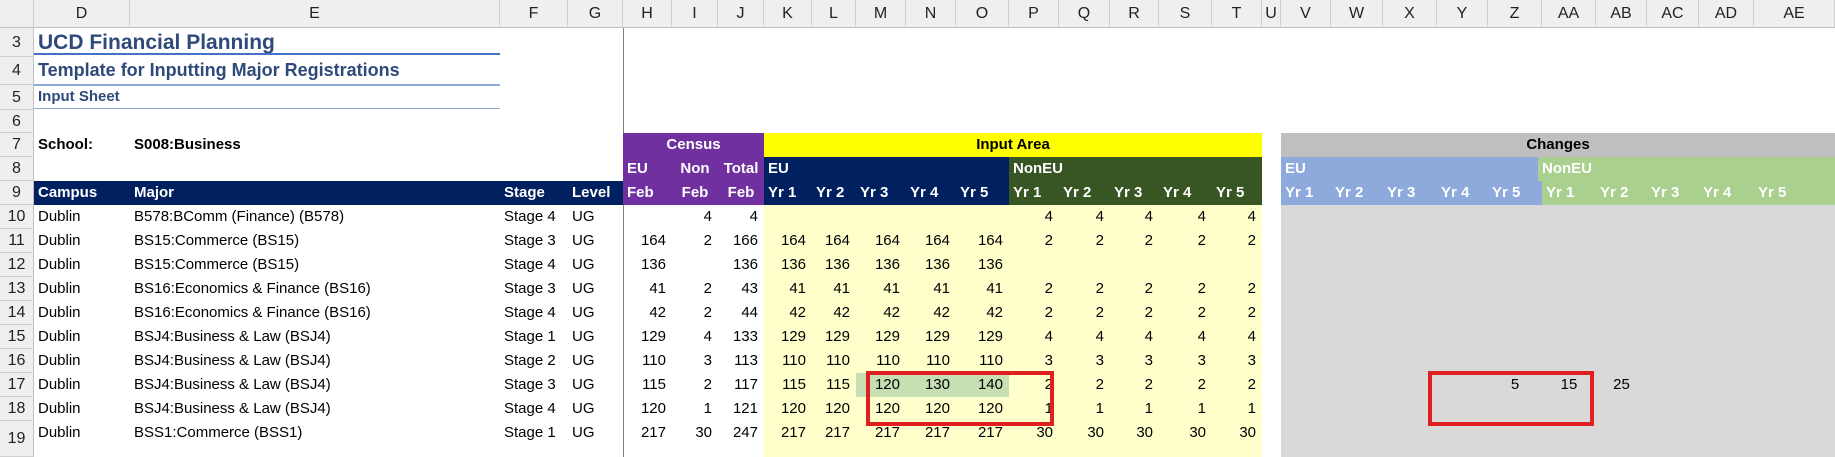 The width and height of the screenshot is (1835, 457). What do you see at coordinates (695, 337) in the screenshot?
I see `census-value-cell: 4` at bounding box center [695, 337].